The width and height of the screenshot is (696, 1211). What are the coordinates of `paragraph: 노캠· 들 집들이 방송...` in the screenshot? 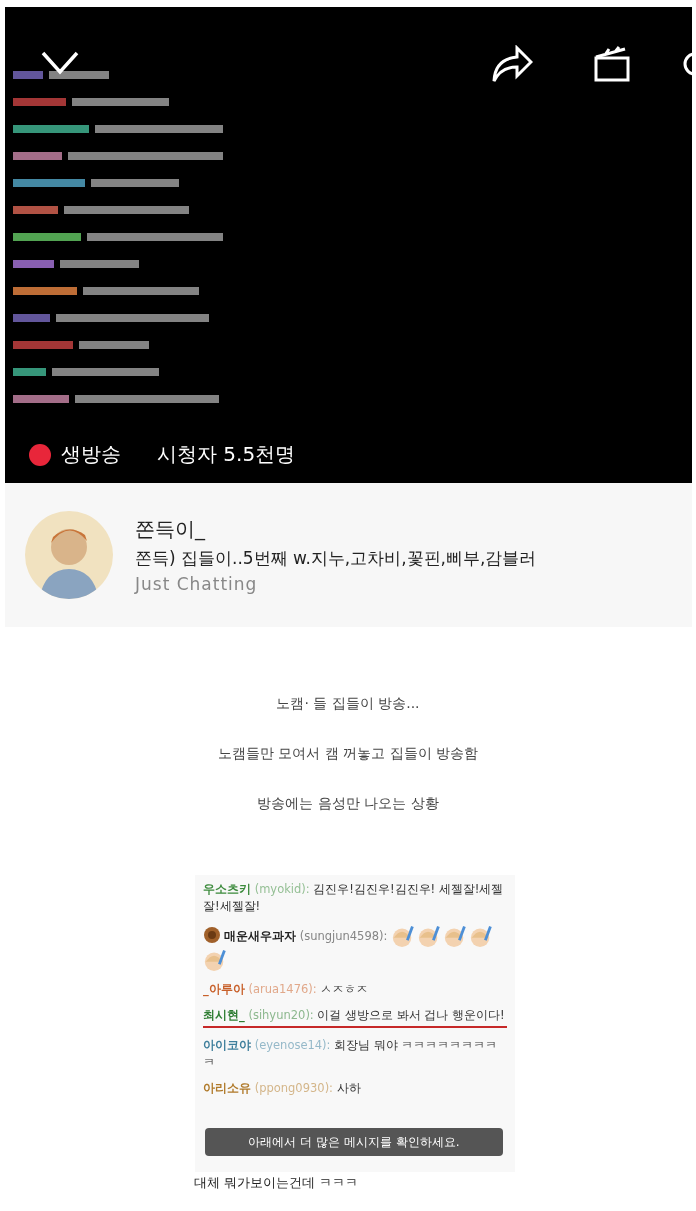 It's located at (348, 703).